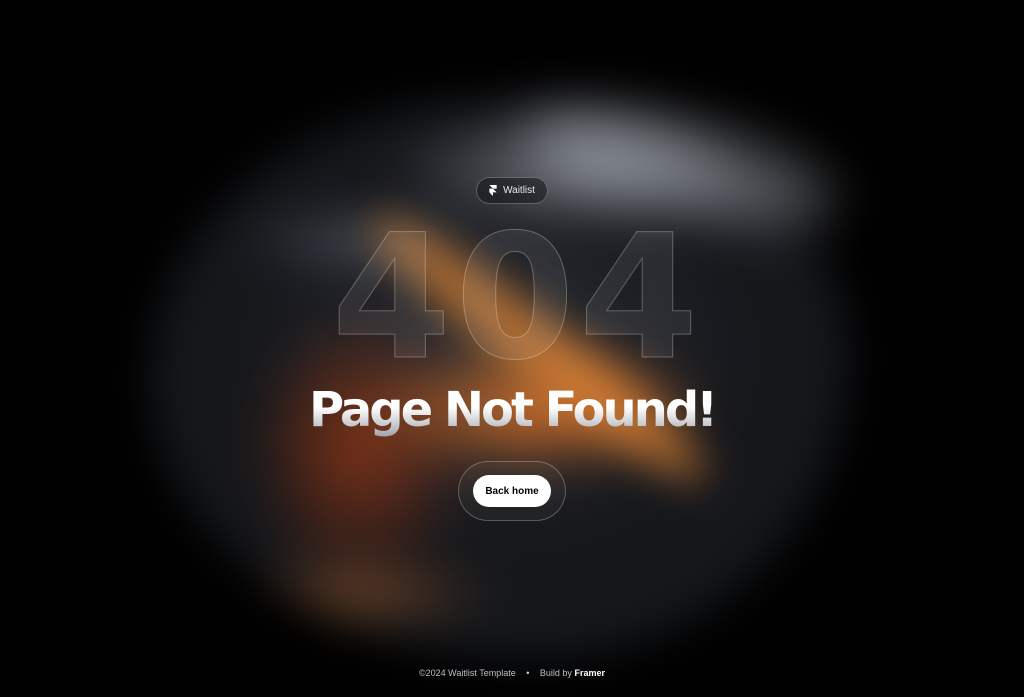 This screenshot has width=1024, height=697. I want to click on footer-build-prefix: Build by, so click(555, 673).